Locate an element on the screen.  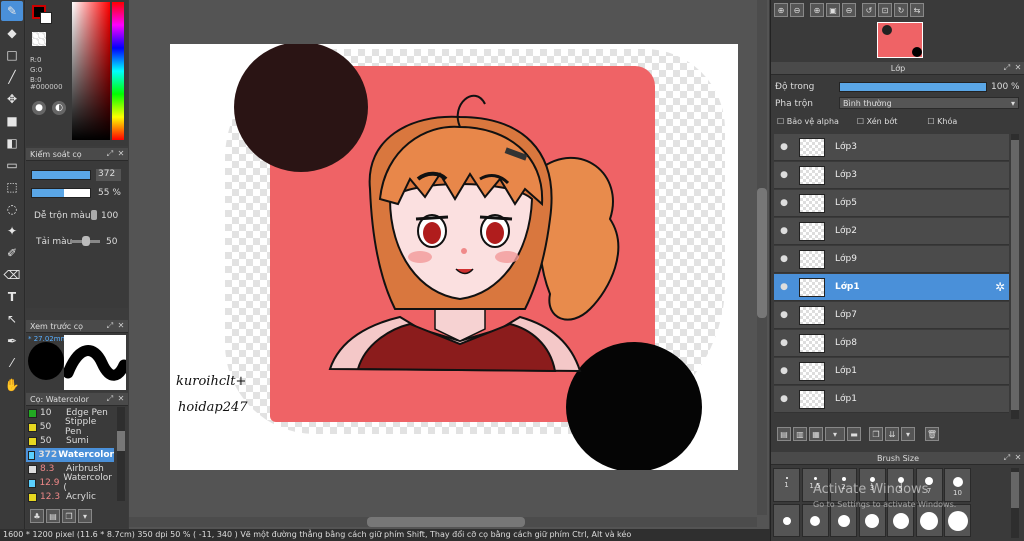
add-brush-icon: ▤ is located at coordinates (53, 516).